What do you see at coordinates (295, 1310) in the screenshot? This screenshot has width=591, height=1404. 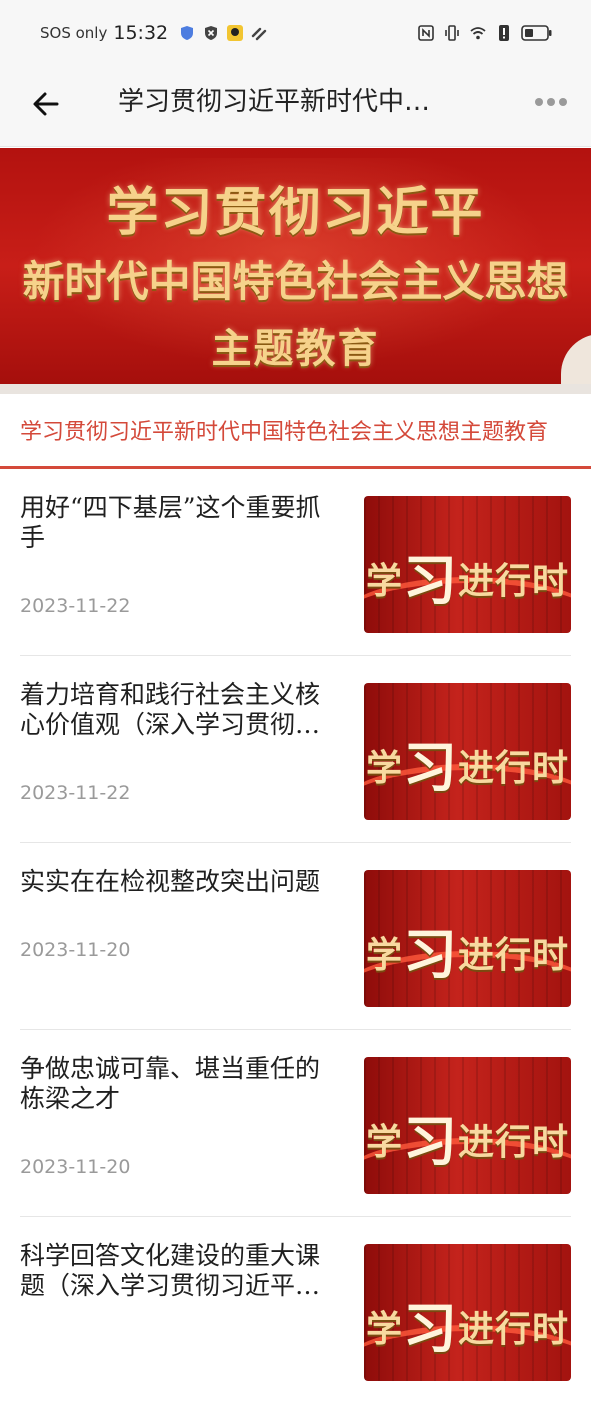 I see `list-item: 科学回答文化建设的重大课题（深入学习贯彻习近平… 学习进行时` at bounding box center [295, 1310].